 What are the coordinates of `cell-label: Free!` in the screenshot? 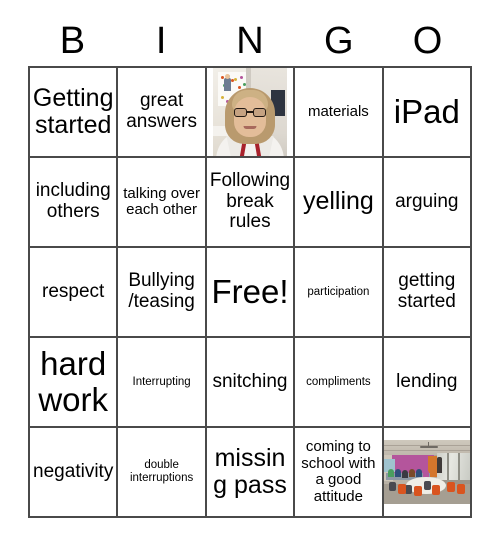 It's located at (250, 291).